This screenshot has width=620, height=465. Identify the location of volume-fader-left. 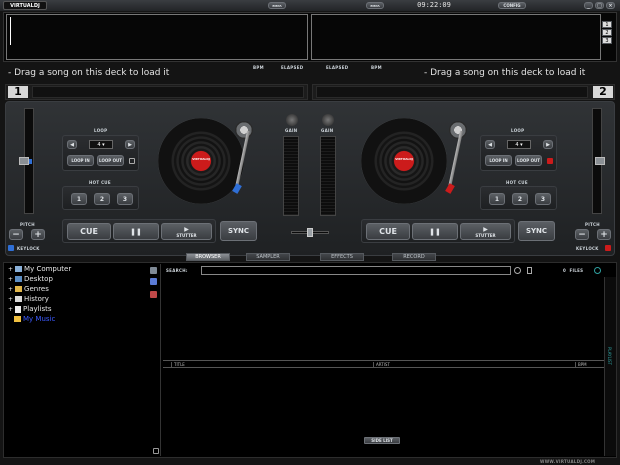
(291, 176).